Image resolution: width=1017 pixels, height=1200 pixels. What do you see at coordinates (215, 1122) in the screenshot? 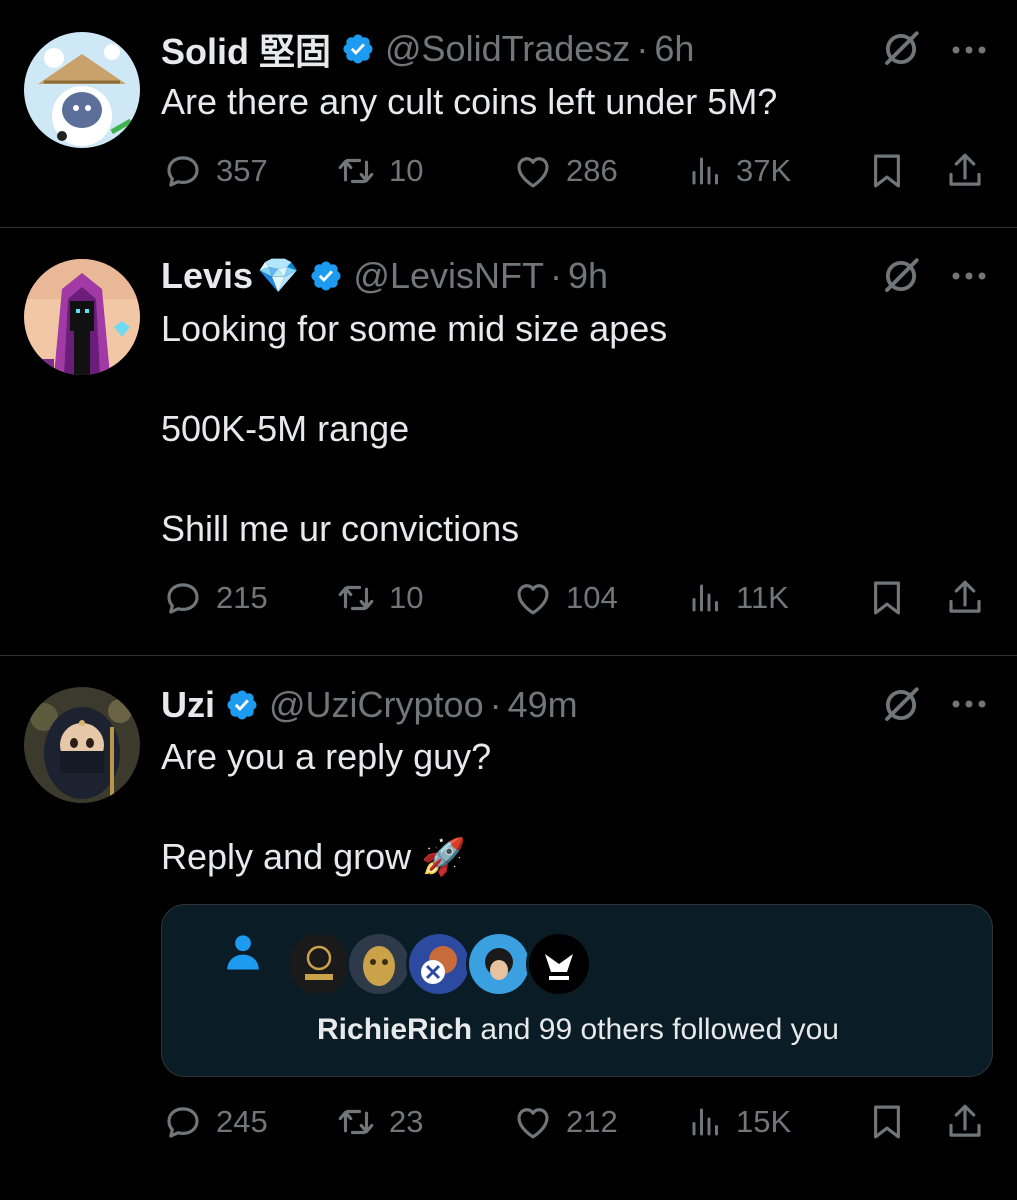
I see `reply-button: 245` at bounding box center [215, 1122].